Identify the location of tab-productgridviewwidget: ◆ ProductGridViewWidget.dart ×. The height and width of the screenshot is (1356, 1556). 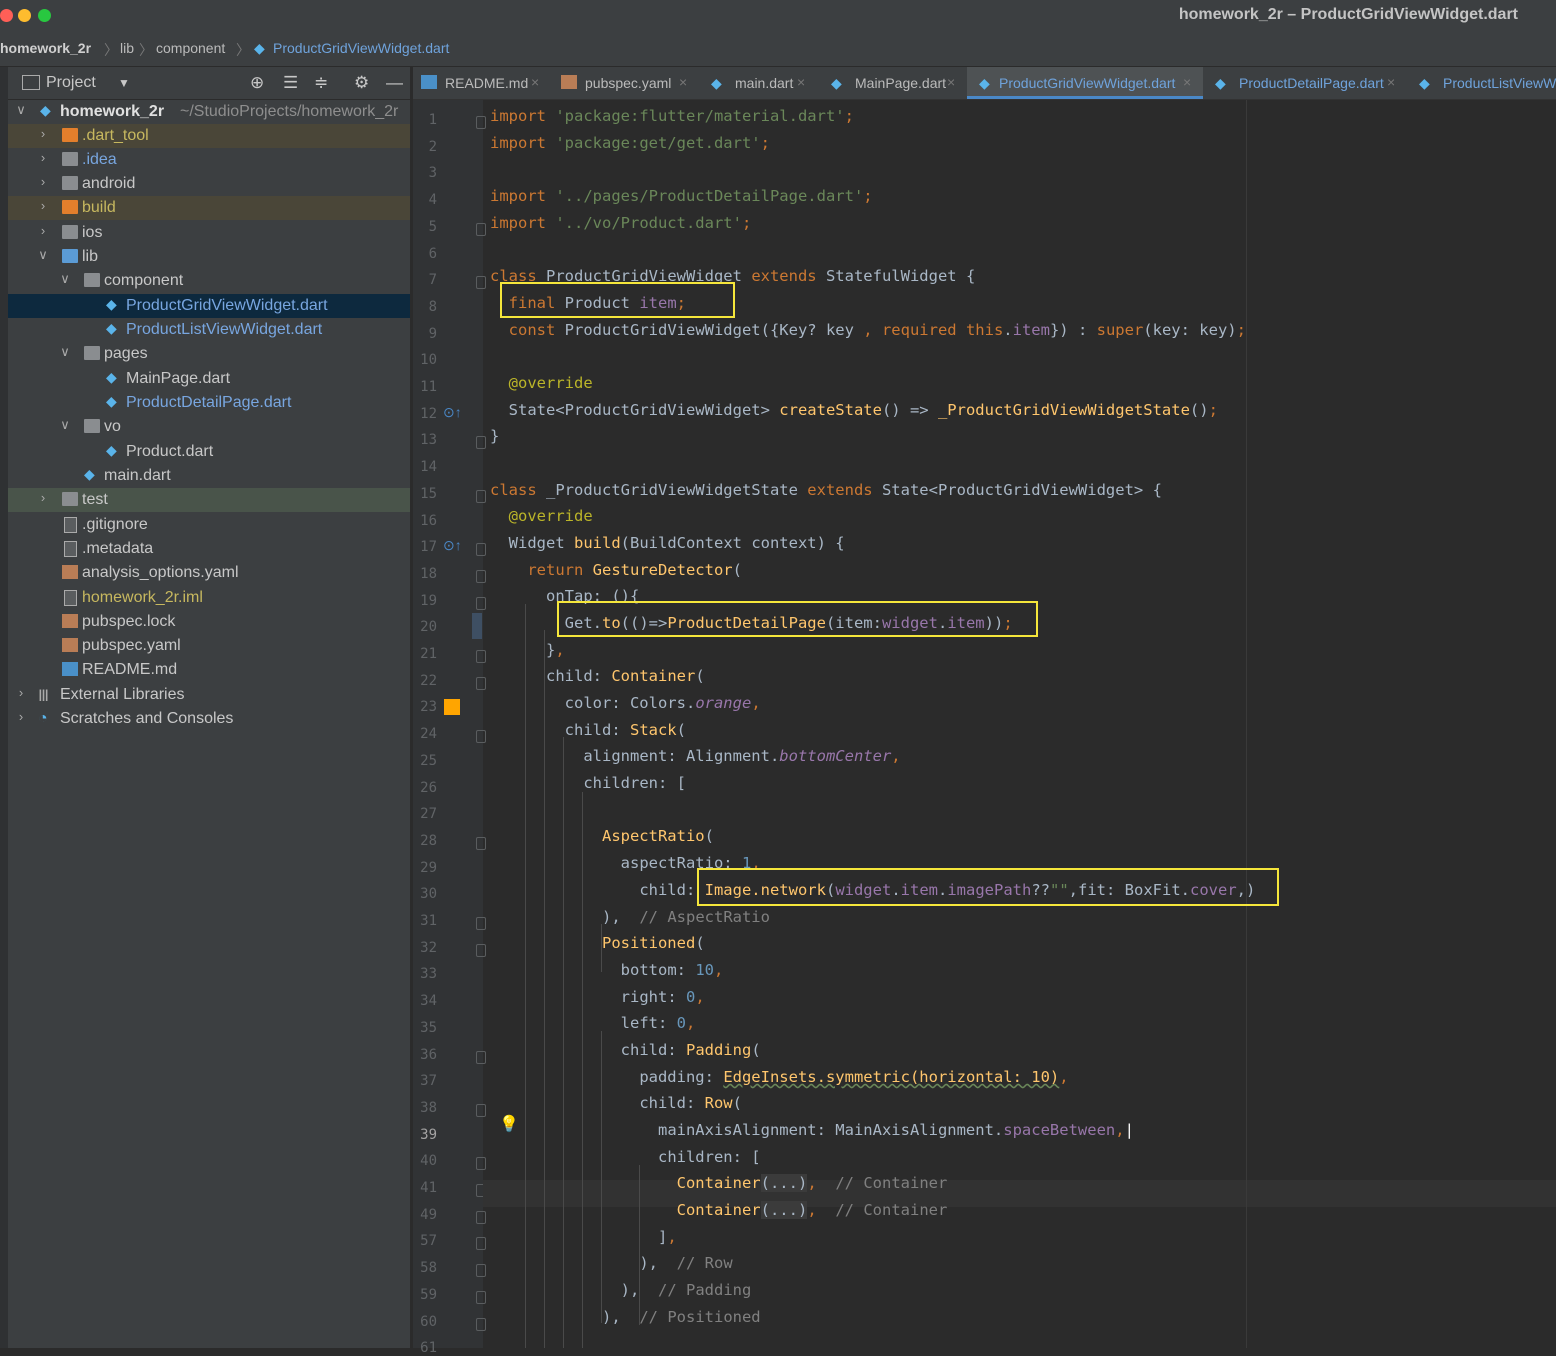
(1085, 83).